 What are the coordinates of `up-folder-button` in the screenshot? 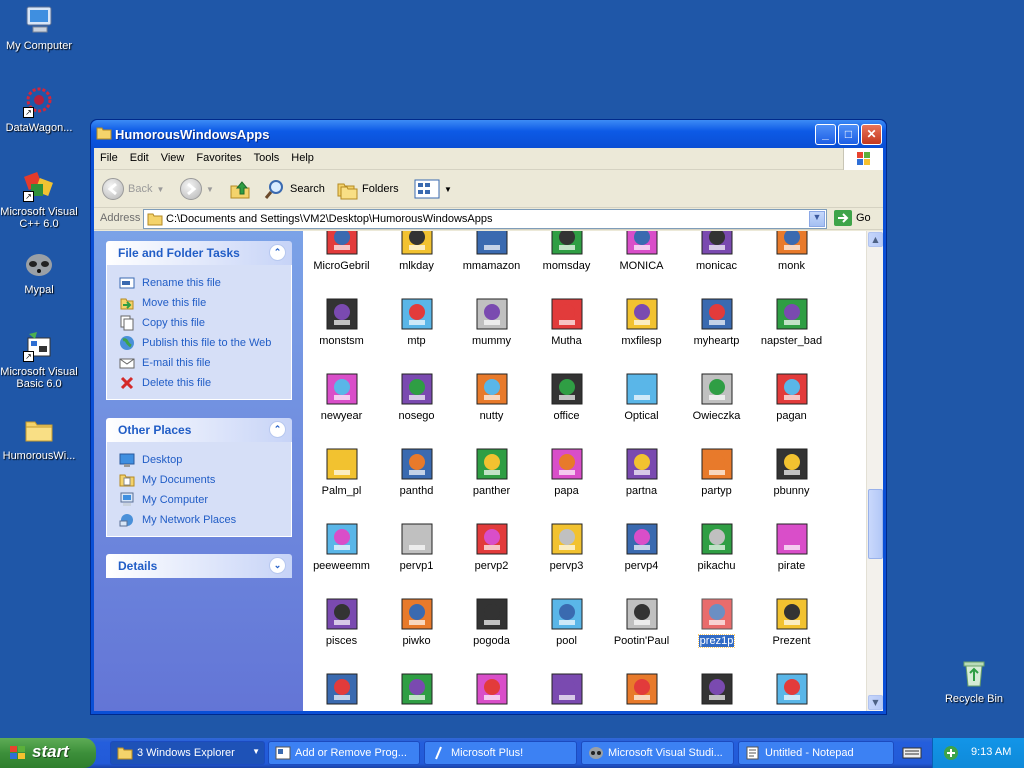 It's located at (240, 189).